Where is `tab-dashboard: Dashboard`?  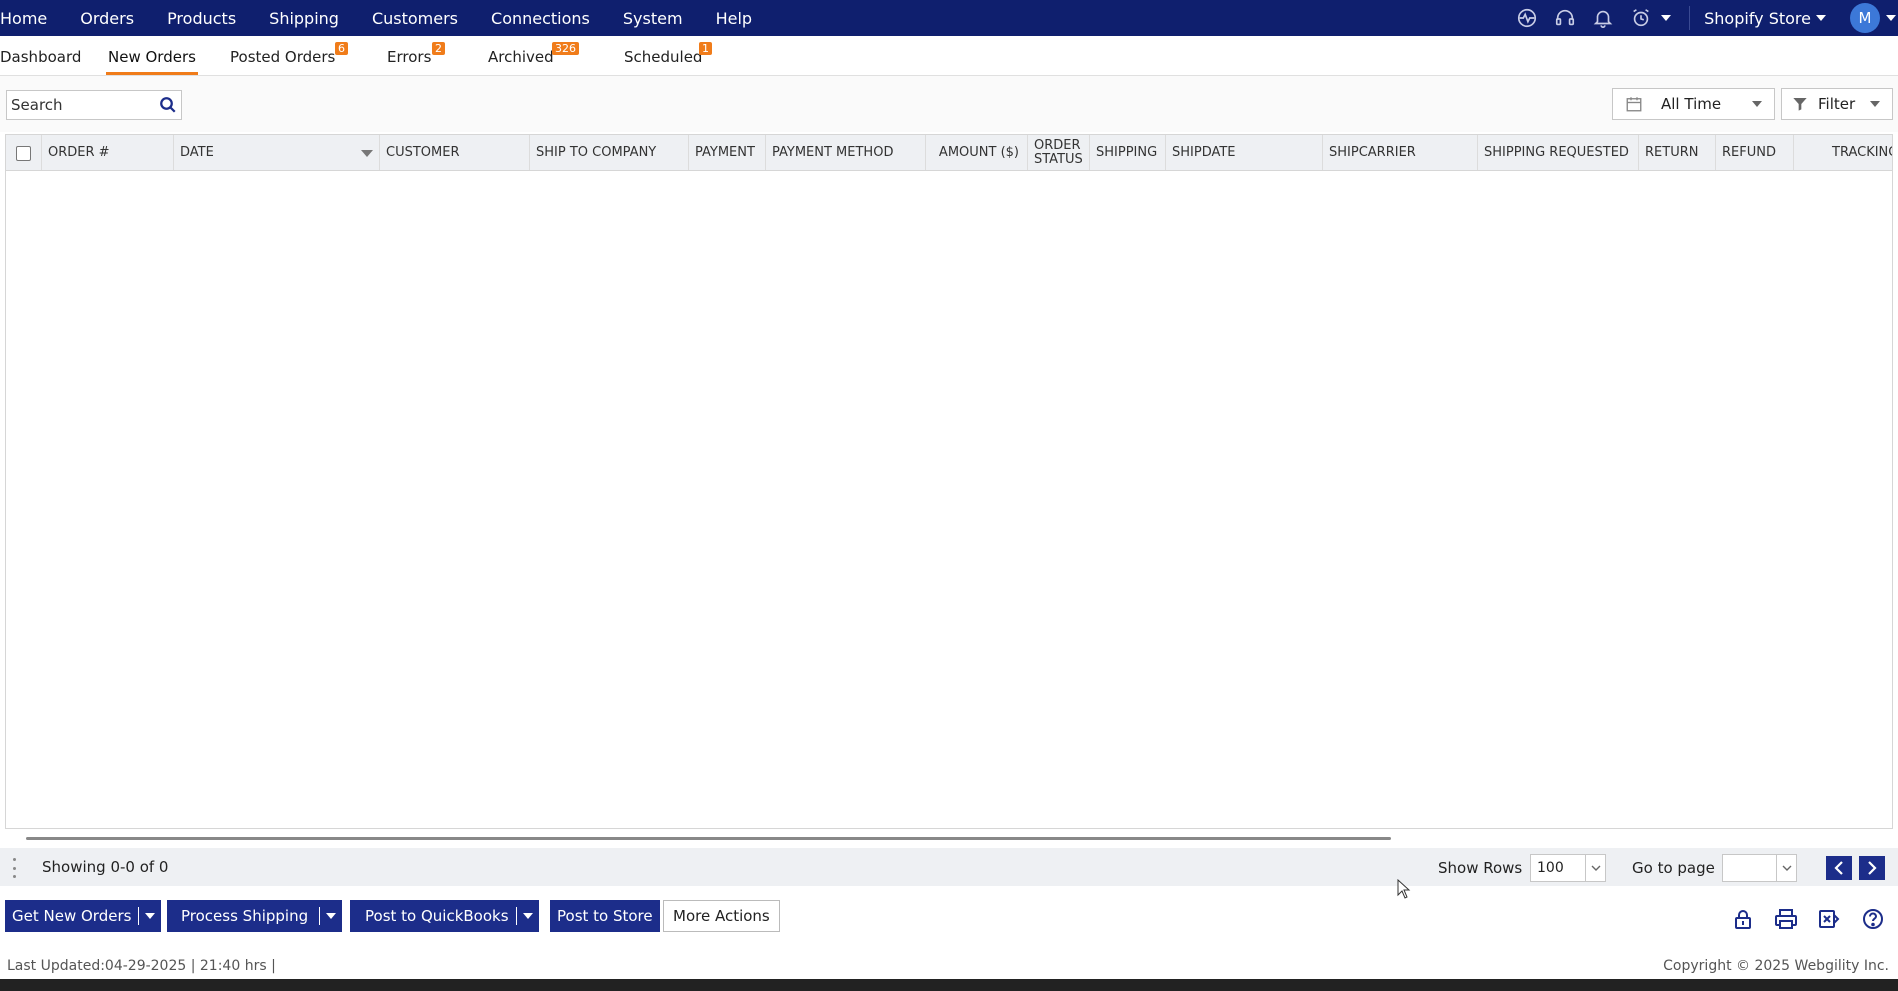
tab-dashboard: Dashboard is located at coordinates (40, 57).